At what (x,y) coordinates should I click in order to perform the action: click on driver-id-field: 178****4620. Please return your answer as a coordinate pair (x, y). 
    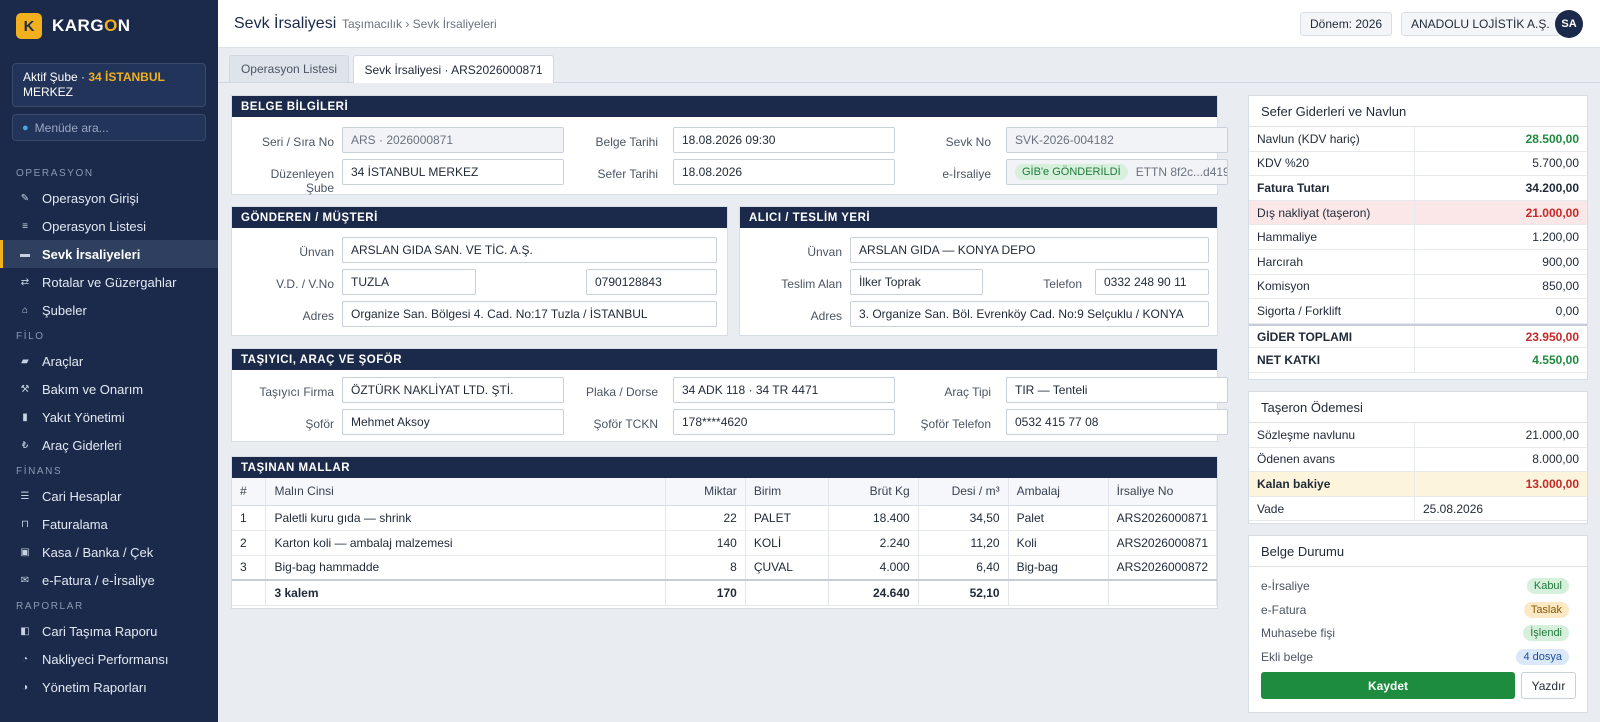
    Looking at the image, I should click on (784, 422).